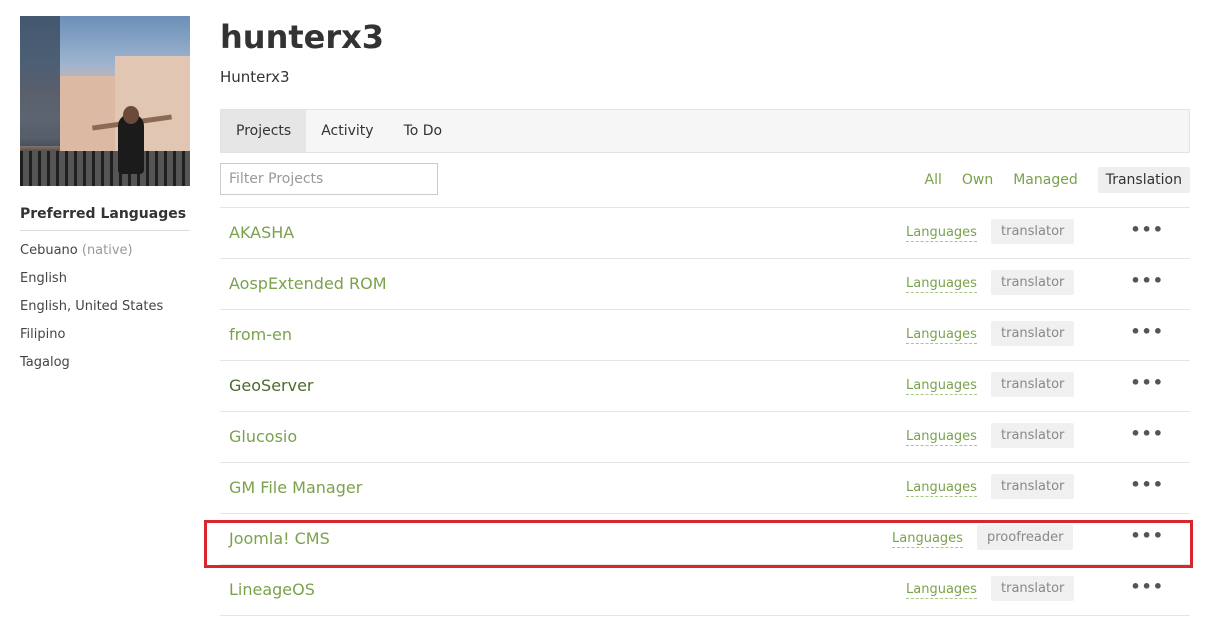 The image size is (1206, 617). I want to click on role-badge: proofreader, so click(1025, 537).